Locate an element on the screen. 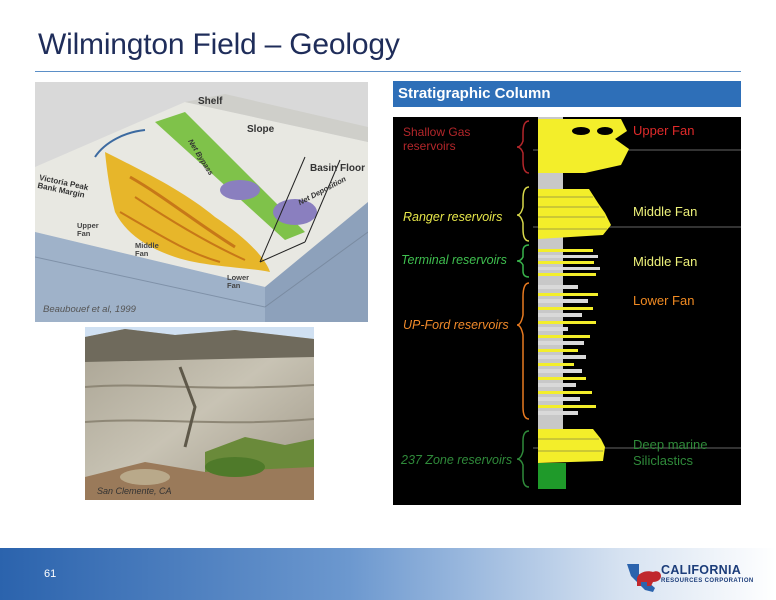  terminal-label: Terminal reservoirs is located at coordinates (454, 260).